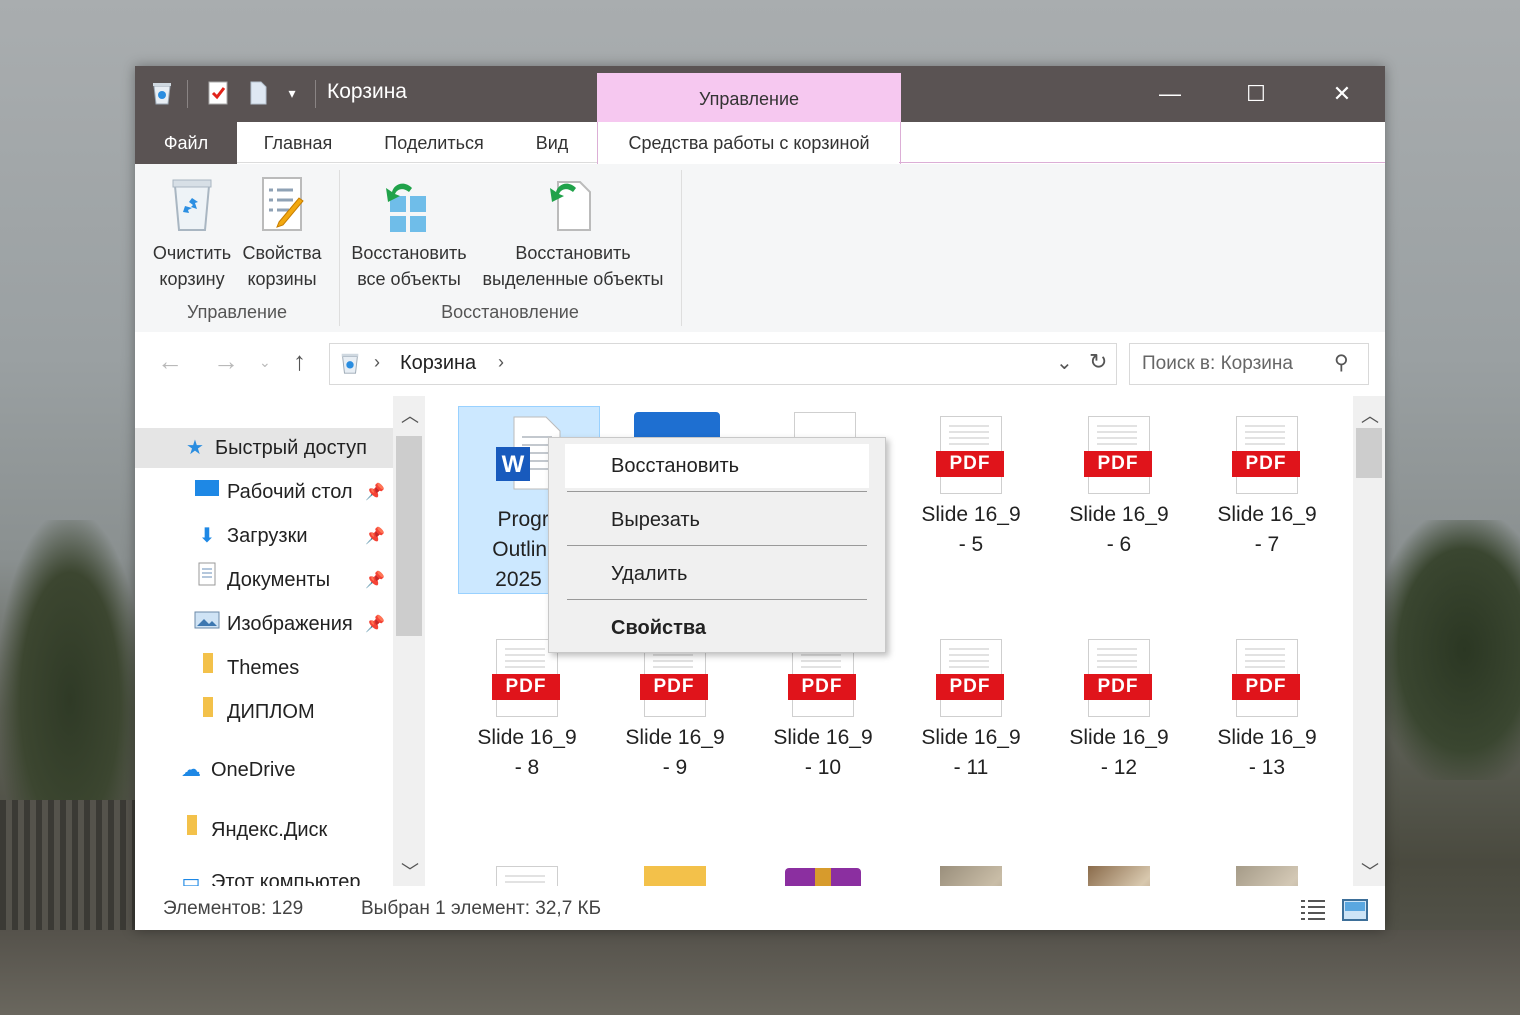 The width and height of the screenshot is (1520, 1015). What do you see at coordinates (299, 361) in the screenshot?
I see `up-arrow-icon: ↑` at bounding box center [299, 361].